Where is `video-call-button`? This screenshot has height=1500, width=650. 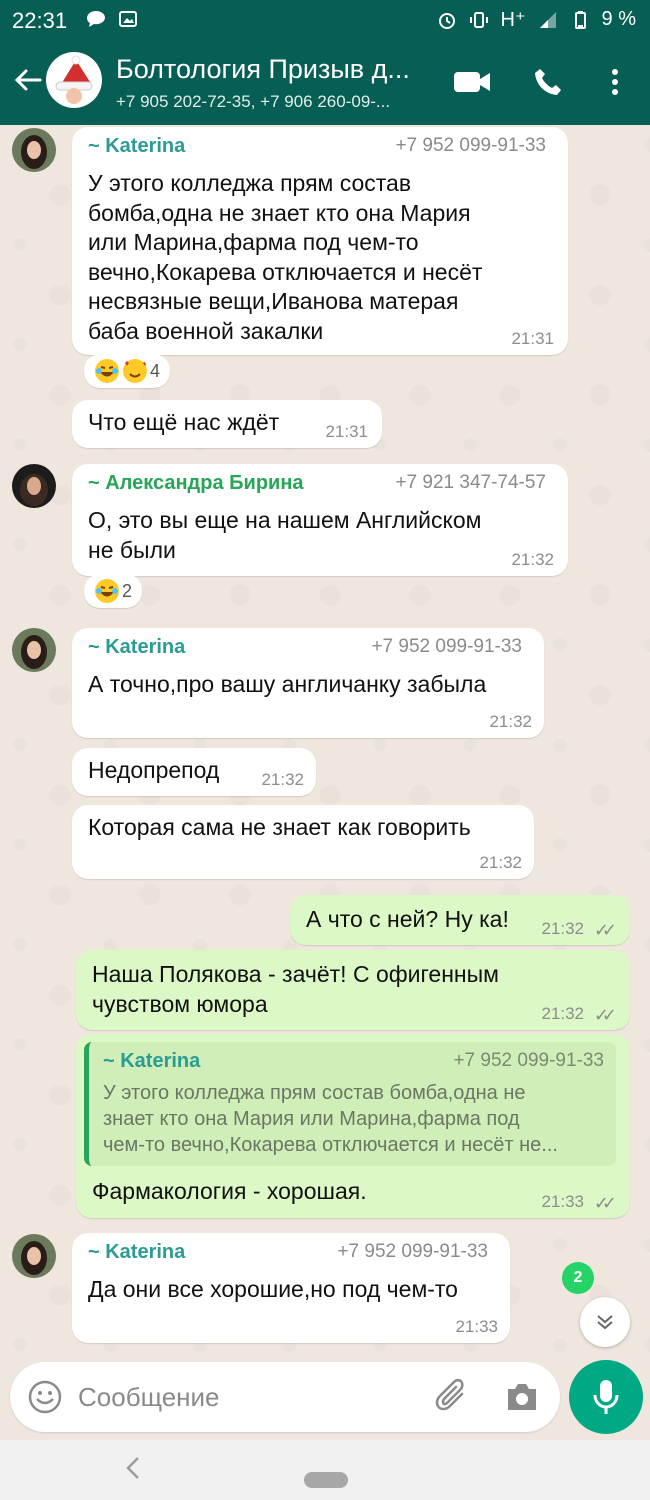 video-call-button is located at coordinates (472, 82).